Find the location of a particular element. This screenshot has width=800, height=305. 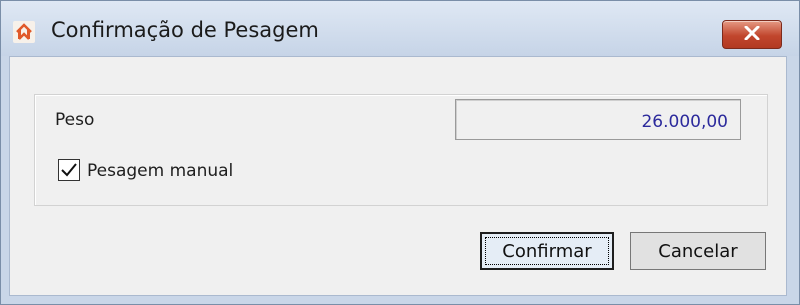

close-icon is located at coordinates (752, 34).